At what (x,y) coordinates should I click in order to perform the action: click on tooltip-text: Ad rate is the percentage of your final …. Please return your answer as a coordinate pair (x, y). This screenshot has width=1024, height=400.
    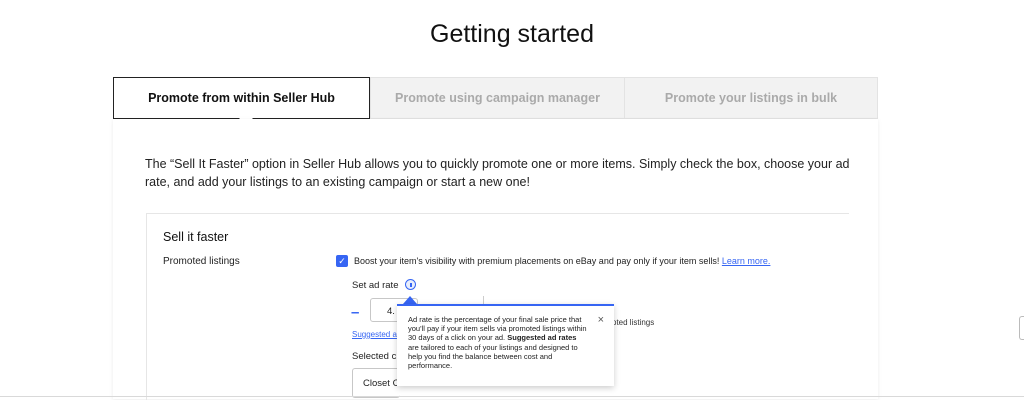
    Looking at the image, I should click on (498, 342).